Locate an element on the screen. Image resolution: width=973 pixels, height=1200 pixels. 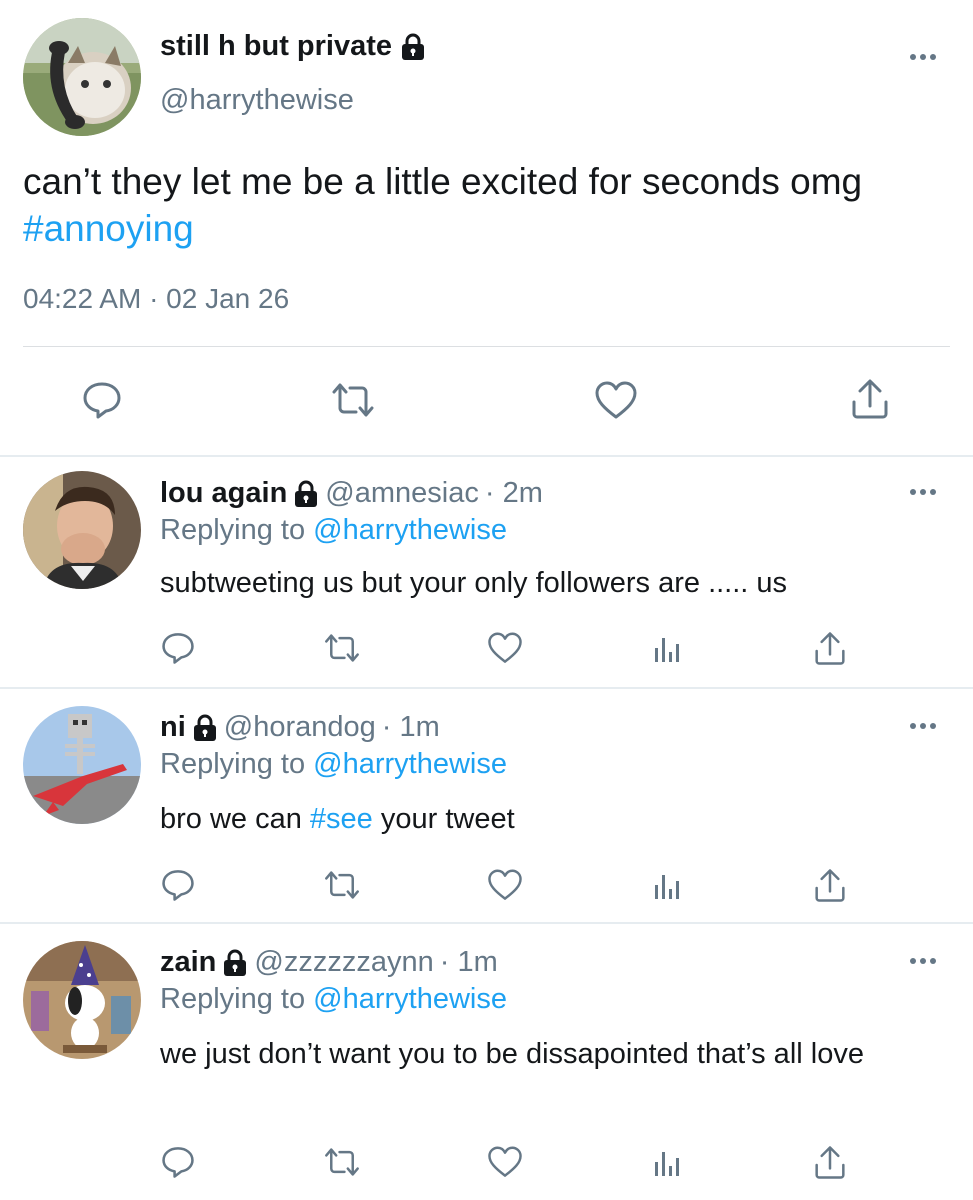
main-avatar is located at coordinates (82, 77).